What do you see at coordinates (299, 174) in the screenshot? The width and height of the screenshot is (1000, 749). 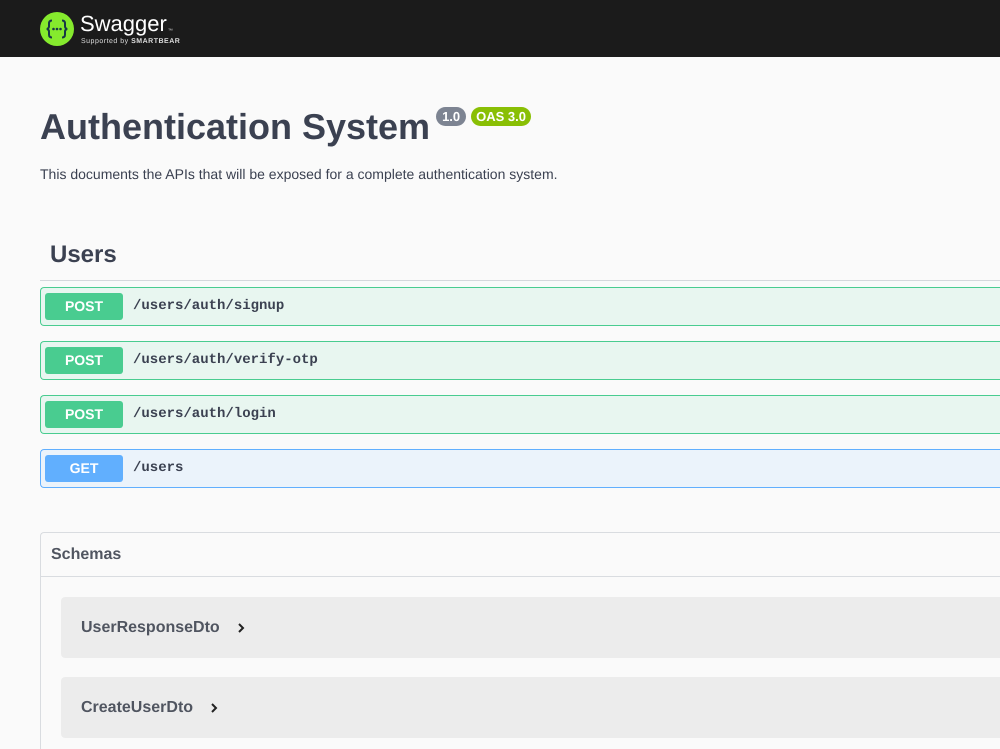 I see `api-description: This documents the APIs that will be exposed for a complete authentication system.` at bounding box center [299, 174].